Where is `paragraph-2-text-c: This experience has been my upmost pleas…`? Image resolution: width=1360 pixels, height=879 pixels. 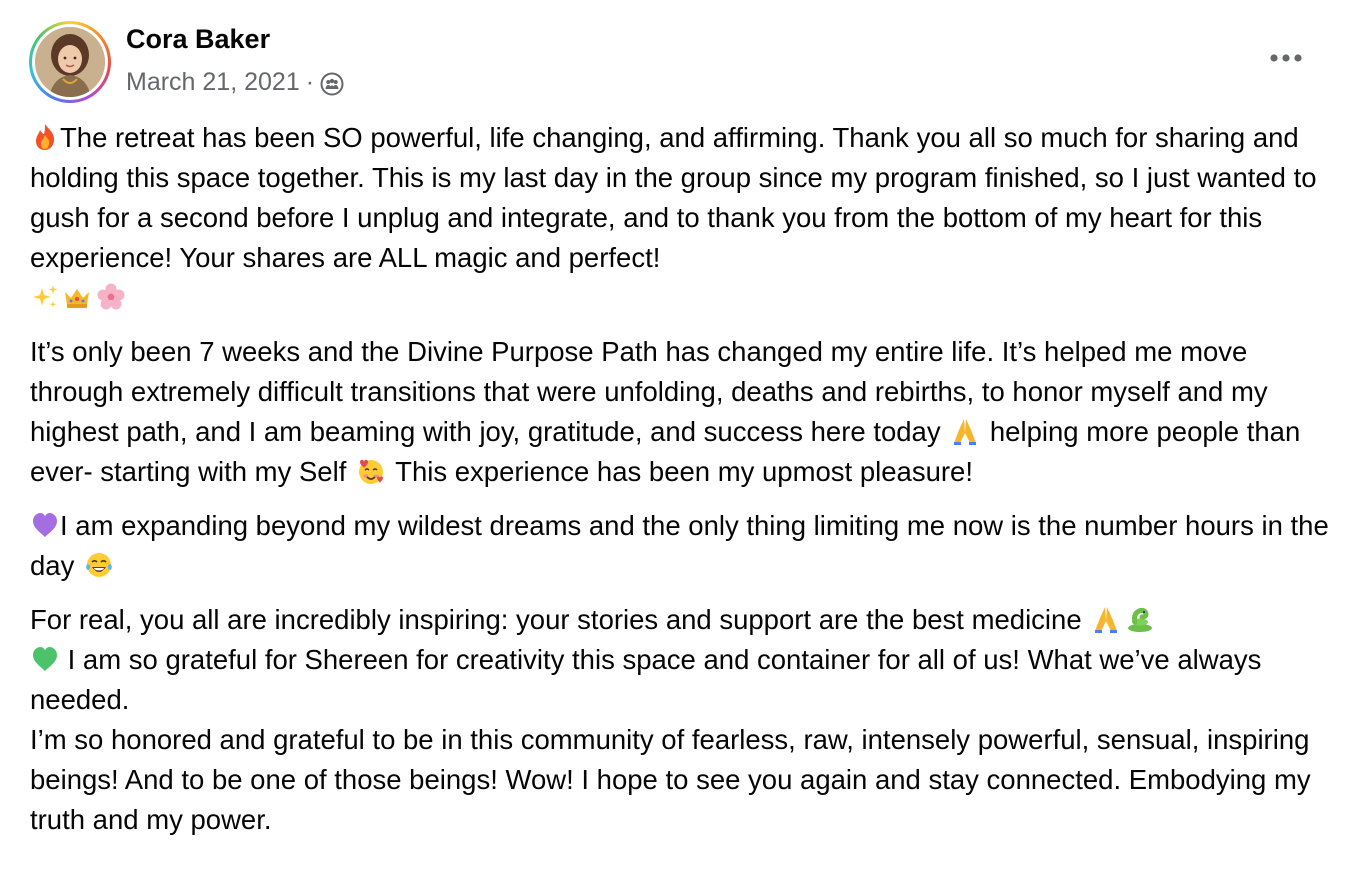
paragraph-2-text-c: This experience has been my upmost pleas… is located at coordinates (684, 471).